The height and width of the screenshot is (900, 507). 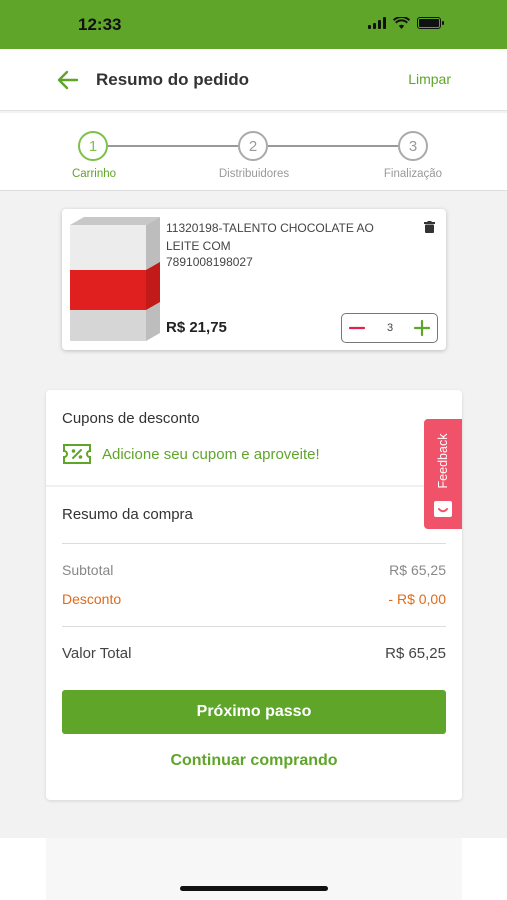 What do you see at coordinates (443, 461) in the screenshot?
I see `feedback-label: Feedback` at bounding box center [443, 461].